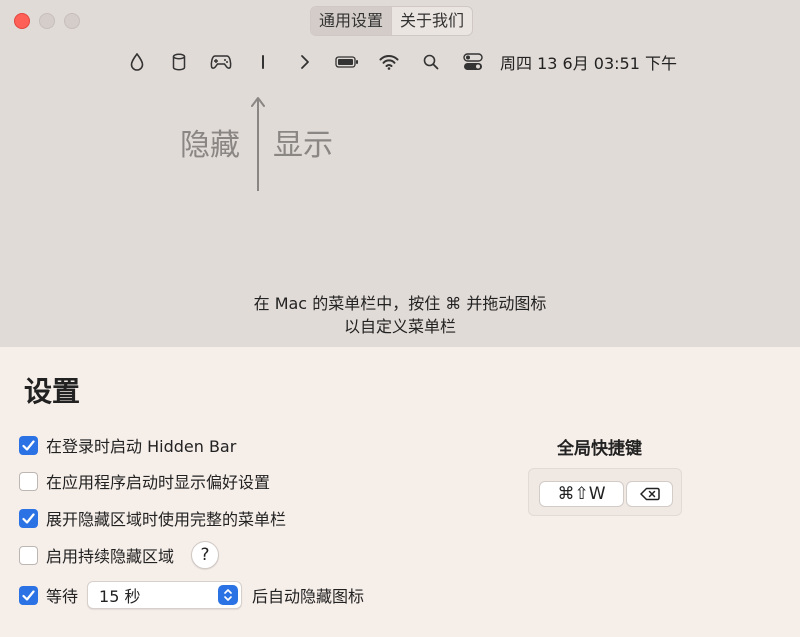 This screenshot has height=637, width=800. What do you see at coordinates (588, 63) in the screenshot?
I see `menubar-clock: 周四 13 6月 03:51 下午` at bounding box center [588, 63].